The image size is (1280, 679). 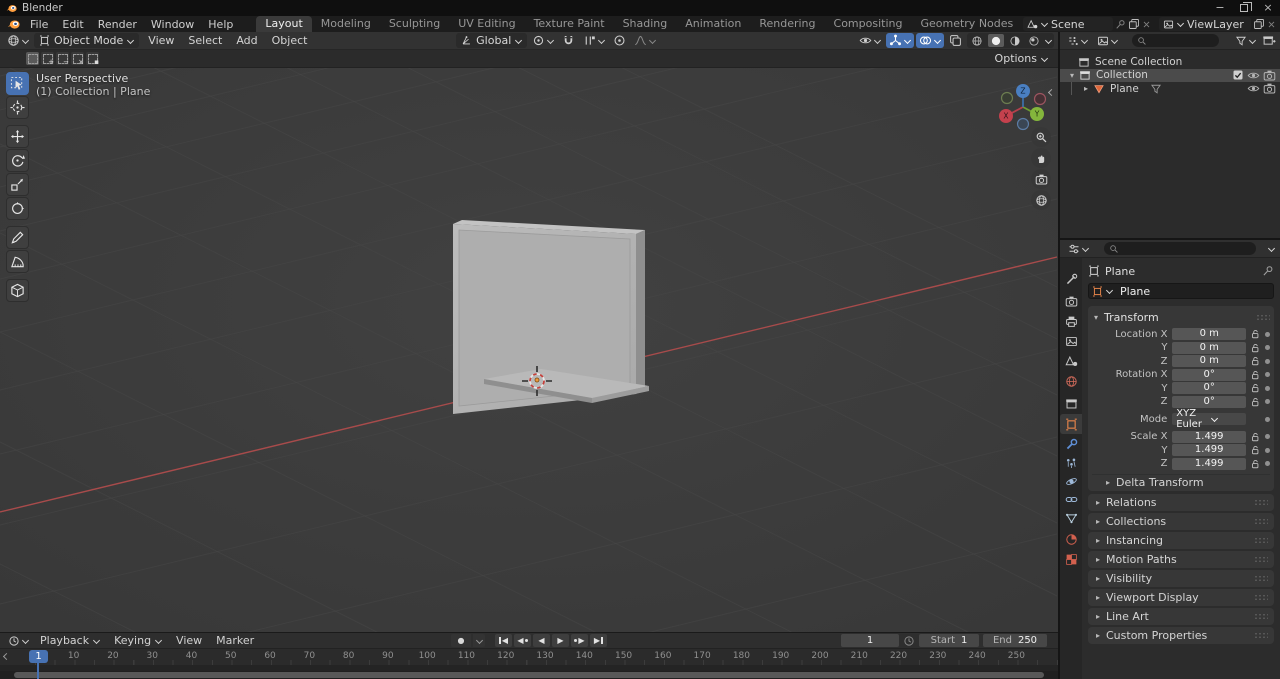 I want to click on workspace-tab: Sculpting, so click(x=414, y=24).